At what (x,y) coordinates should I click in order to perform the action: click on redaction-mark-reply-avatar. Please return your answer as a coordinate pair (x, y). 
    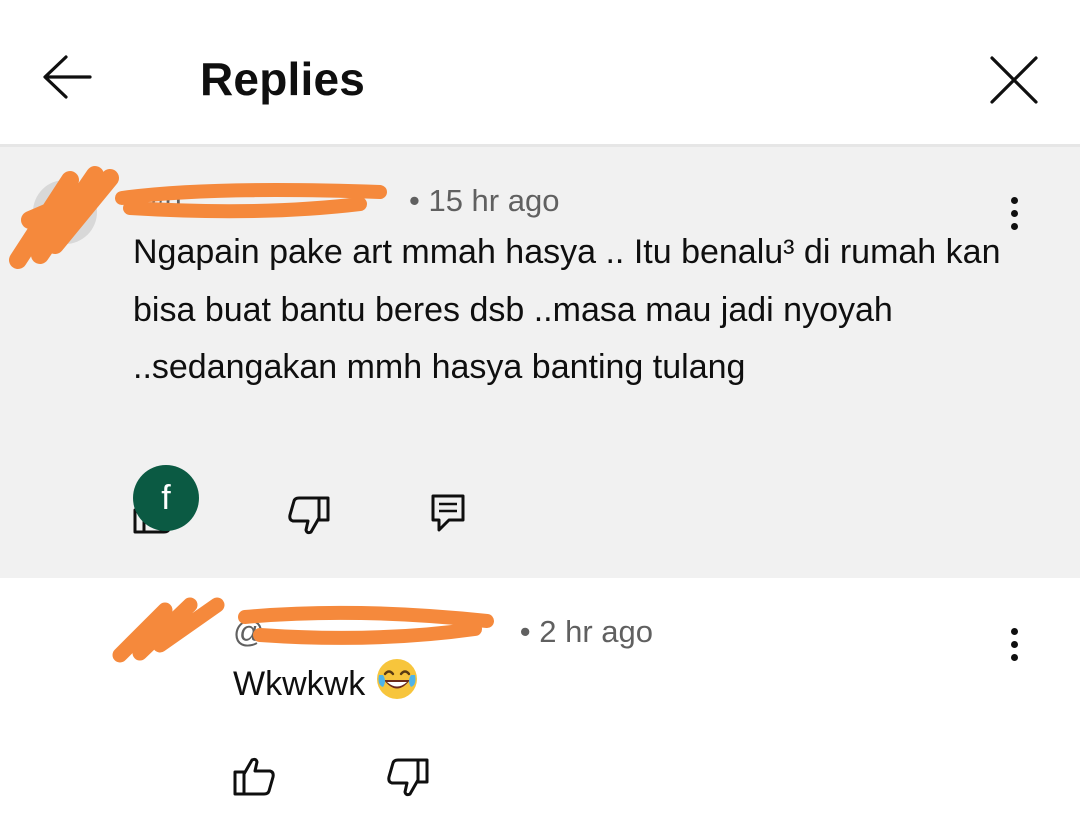
    Looking at the image, I should click on (168, 630).